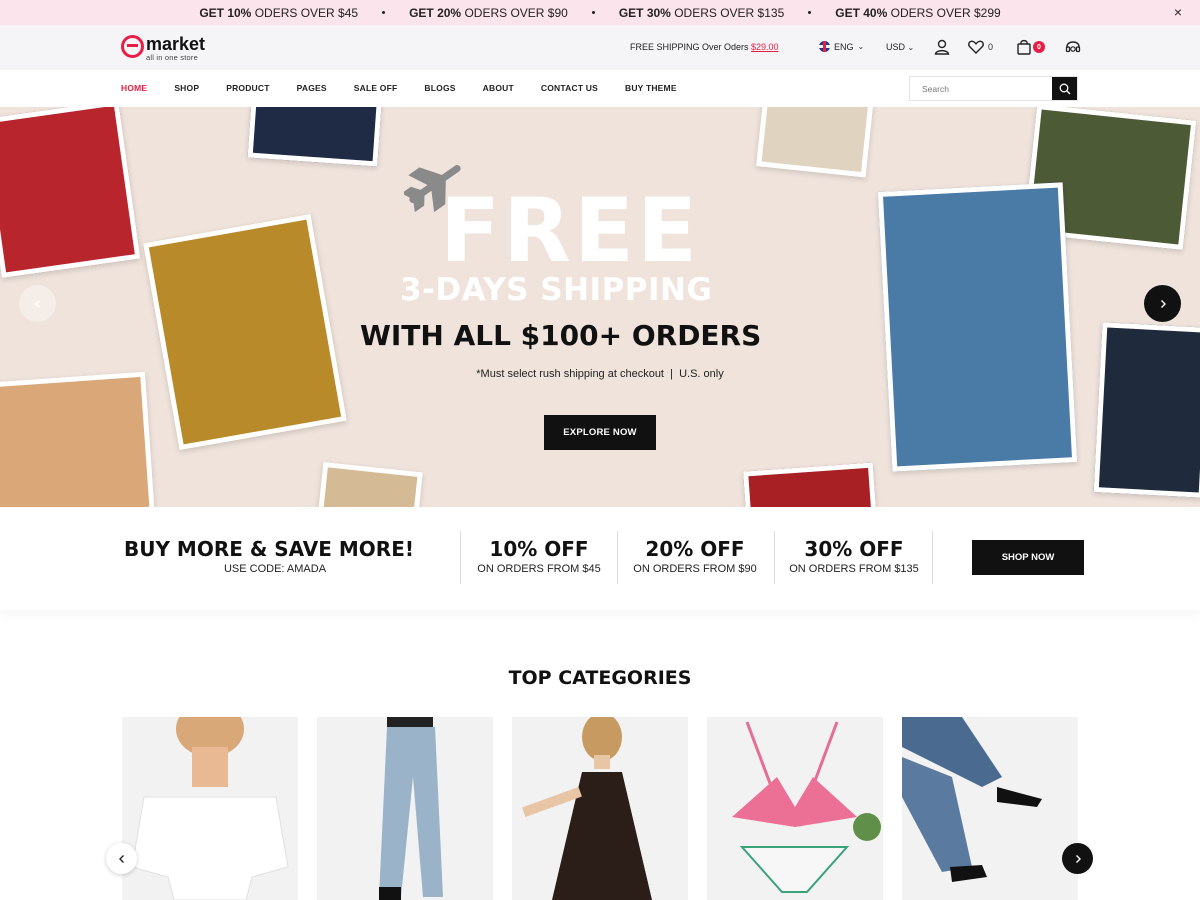 The width and height of the screenshot is (1200, 900). I want to click on cart-count-badge: 0, so click(1039, 47).